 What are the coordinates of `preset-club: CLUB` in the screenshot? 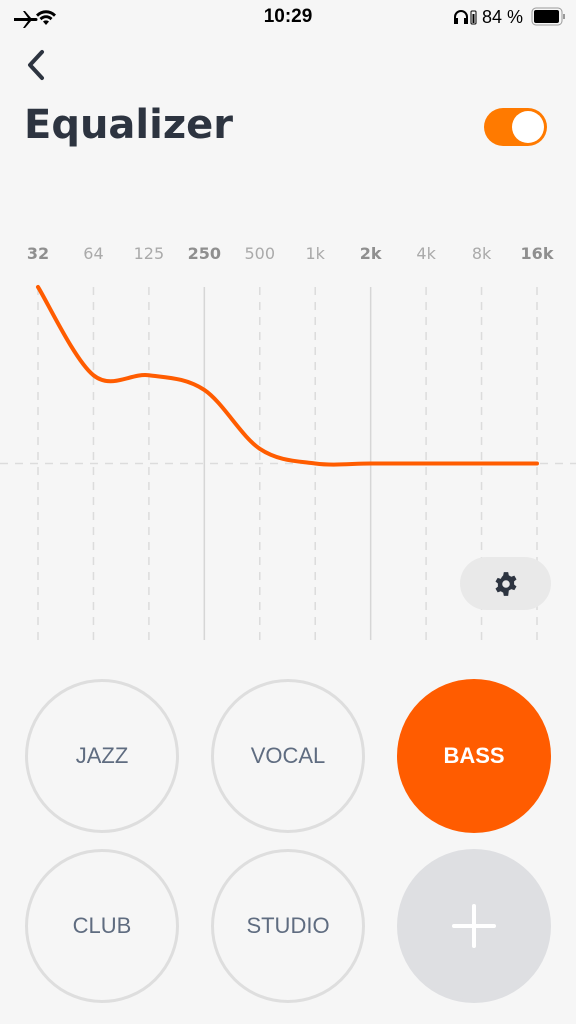 It's located at (102, 926).